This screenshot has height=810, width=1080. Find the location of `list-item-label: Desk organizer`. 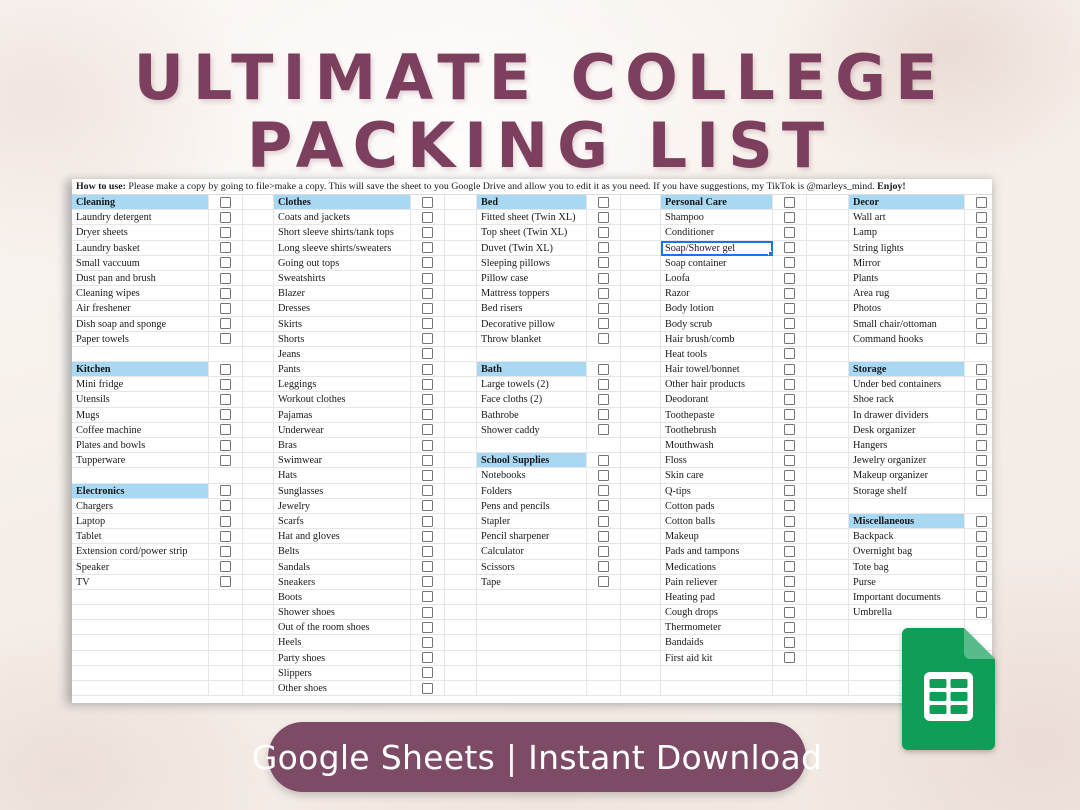

list-item-label: Desk organizer is located at coordinates (907, 430).